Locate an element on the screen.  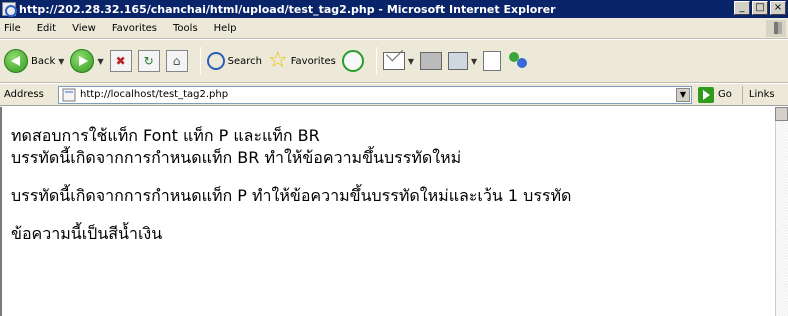
favorites-star-icon: ☆ is located at coordinates (277, 60).